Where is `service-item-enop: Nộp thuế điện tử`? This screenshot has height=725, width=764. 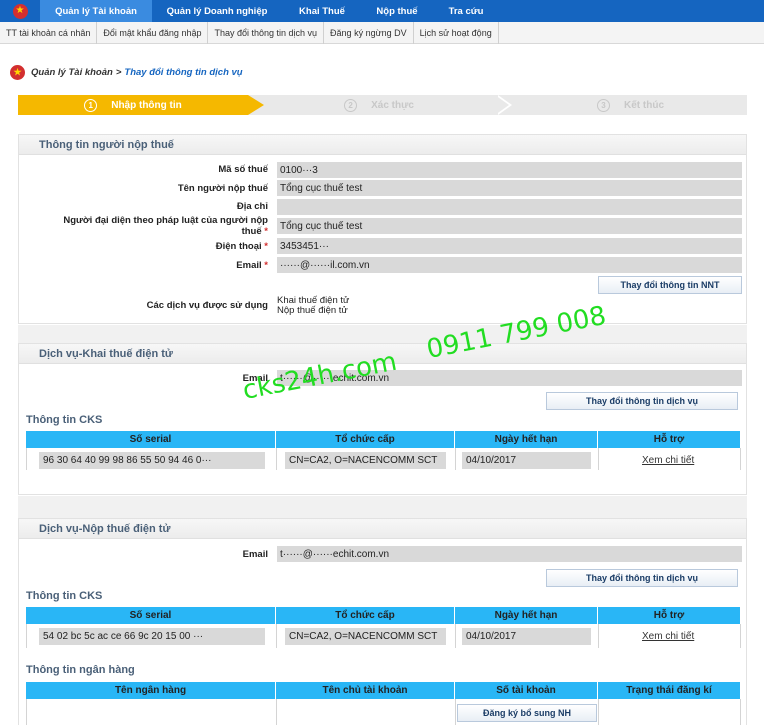 service-item-enop: Nộp thuế điện tử is located at coordinates (312, 310).